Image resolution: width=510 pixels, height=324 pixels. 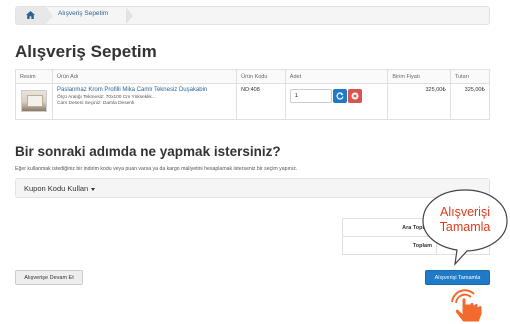 I want to click on remove-icon, so click(x=355, y=96).